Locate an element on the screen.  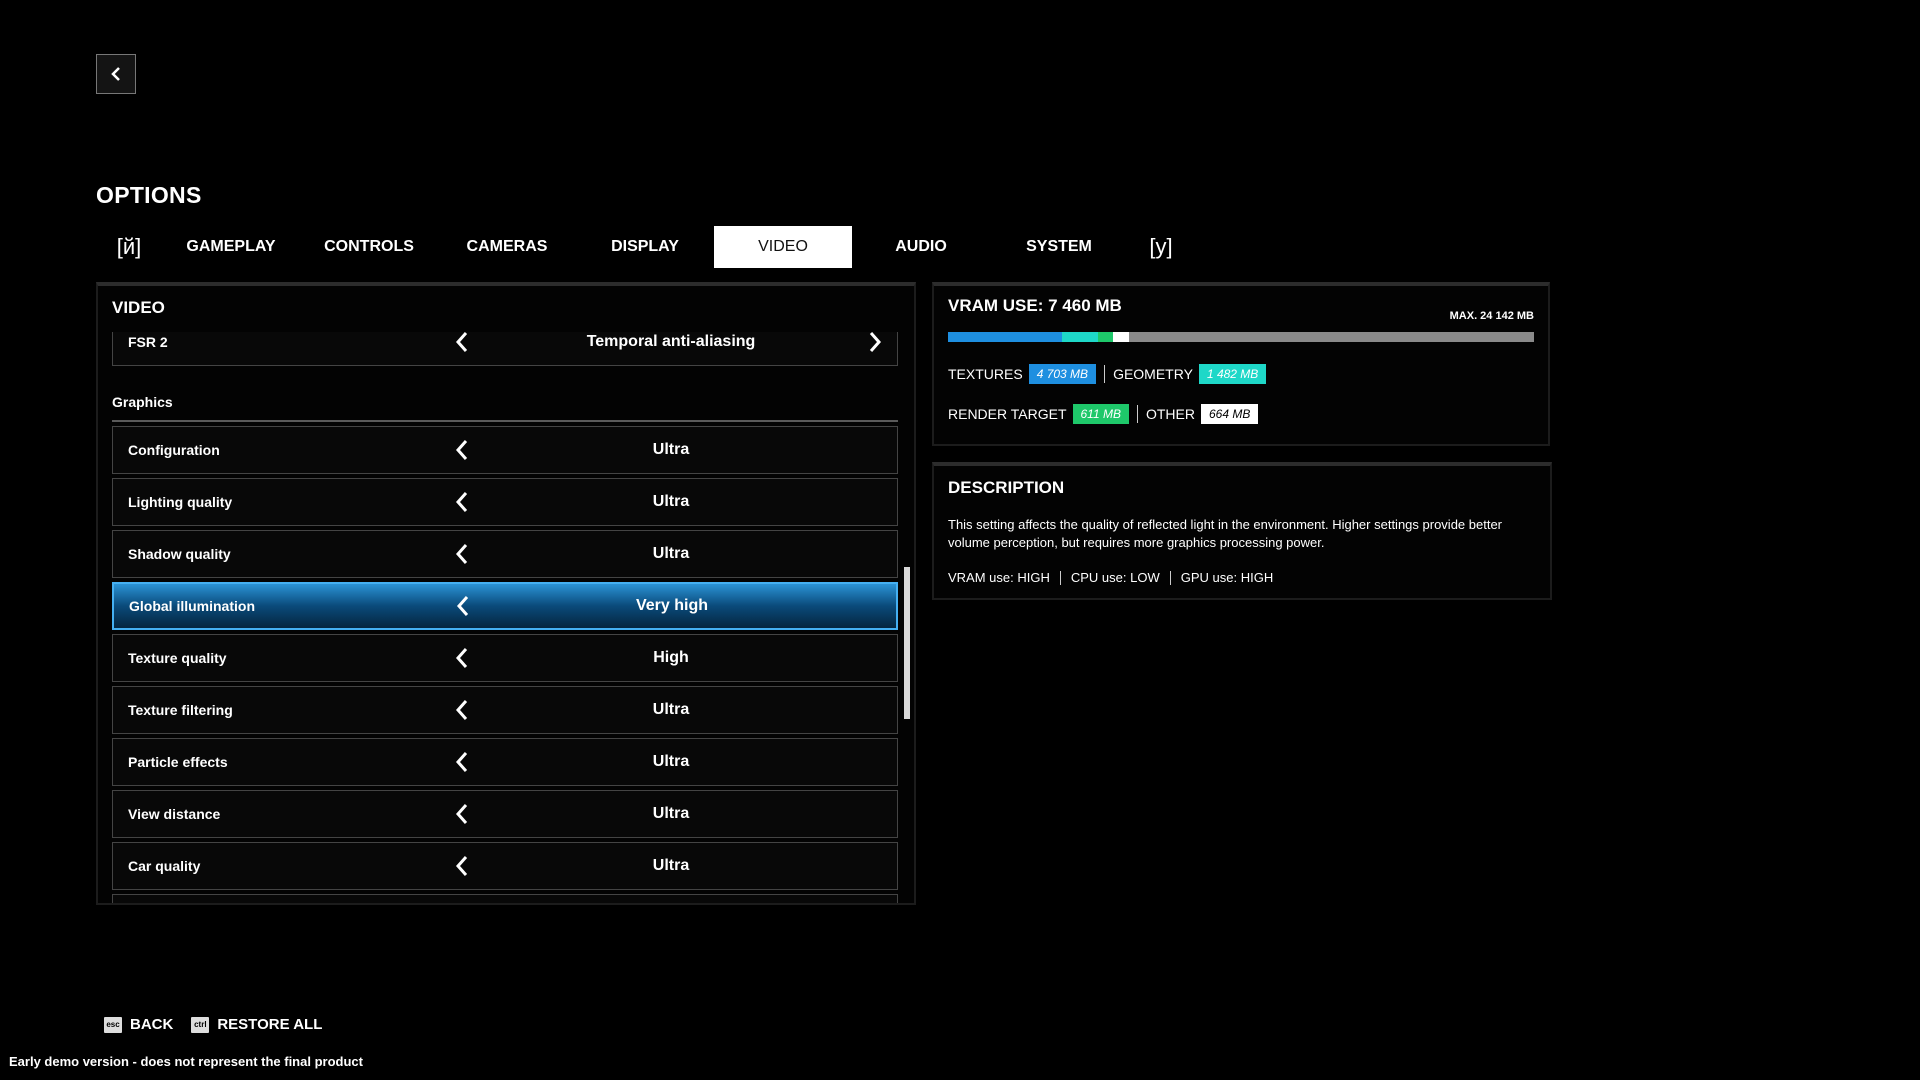
cpu-use-value: LOW is located at coordinates (1145, 577).